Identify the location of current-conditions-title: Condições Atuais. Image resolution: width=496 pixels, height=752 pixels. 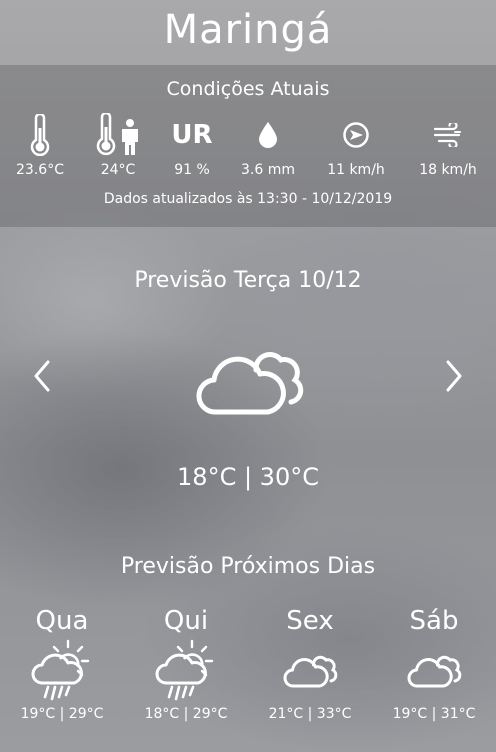
(248, 89).